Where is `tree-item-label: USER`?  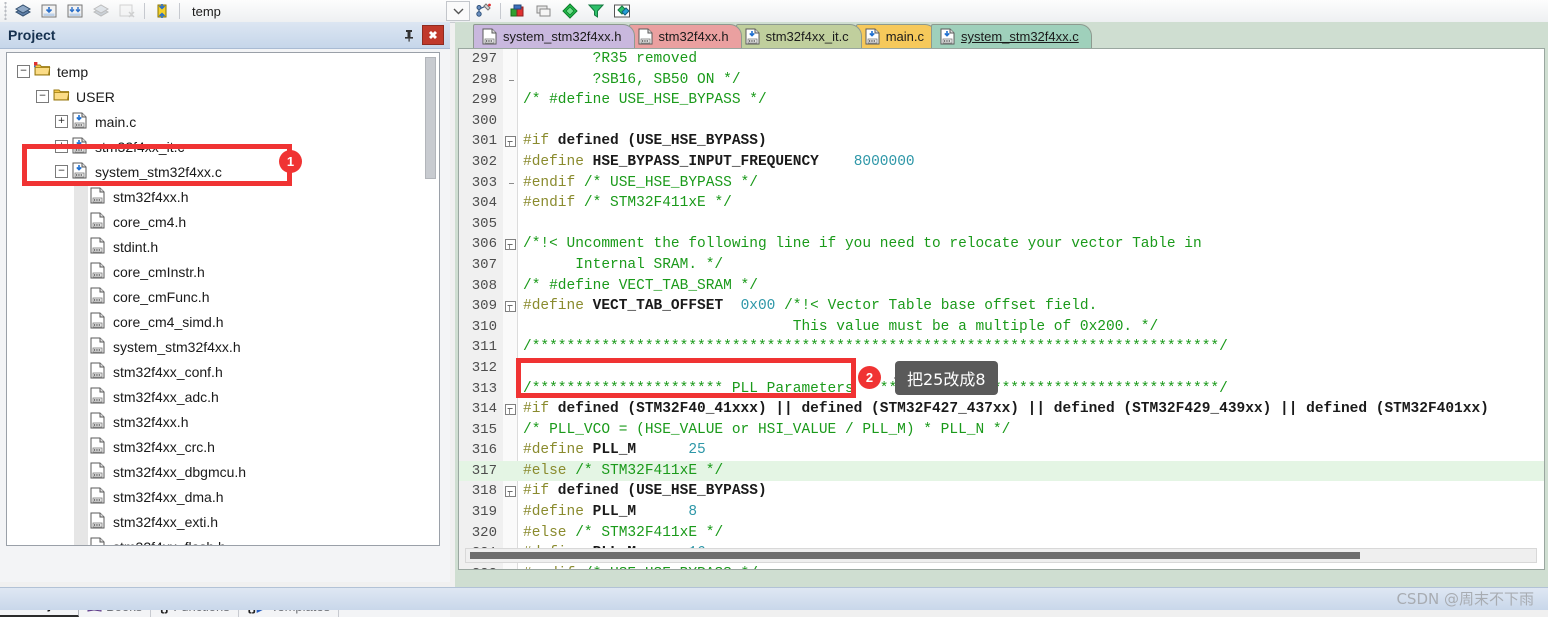
tree-item-label: USER is located at coordinates (95, 96).